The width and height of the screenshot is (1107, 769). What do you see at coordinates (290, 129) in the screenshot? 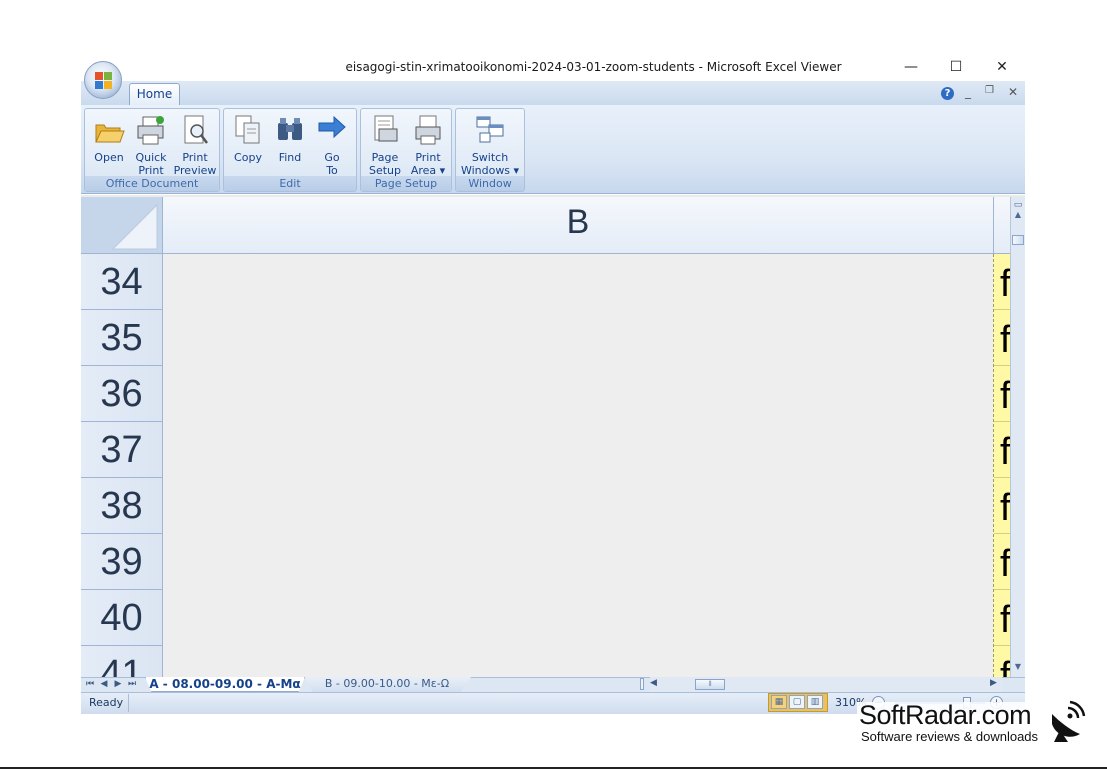
I see `binoculars-icon` at bounding box center [290, 129].